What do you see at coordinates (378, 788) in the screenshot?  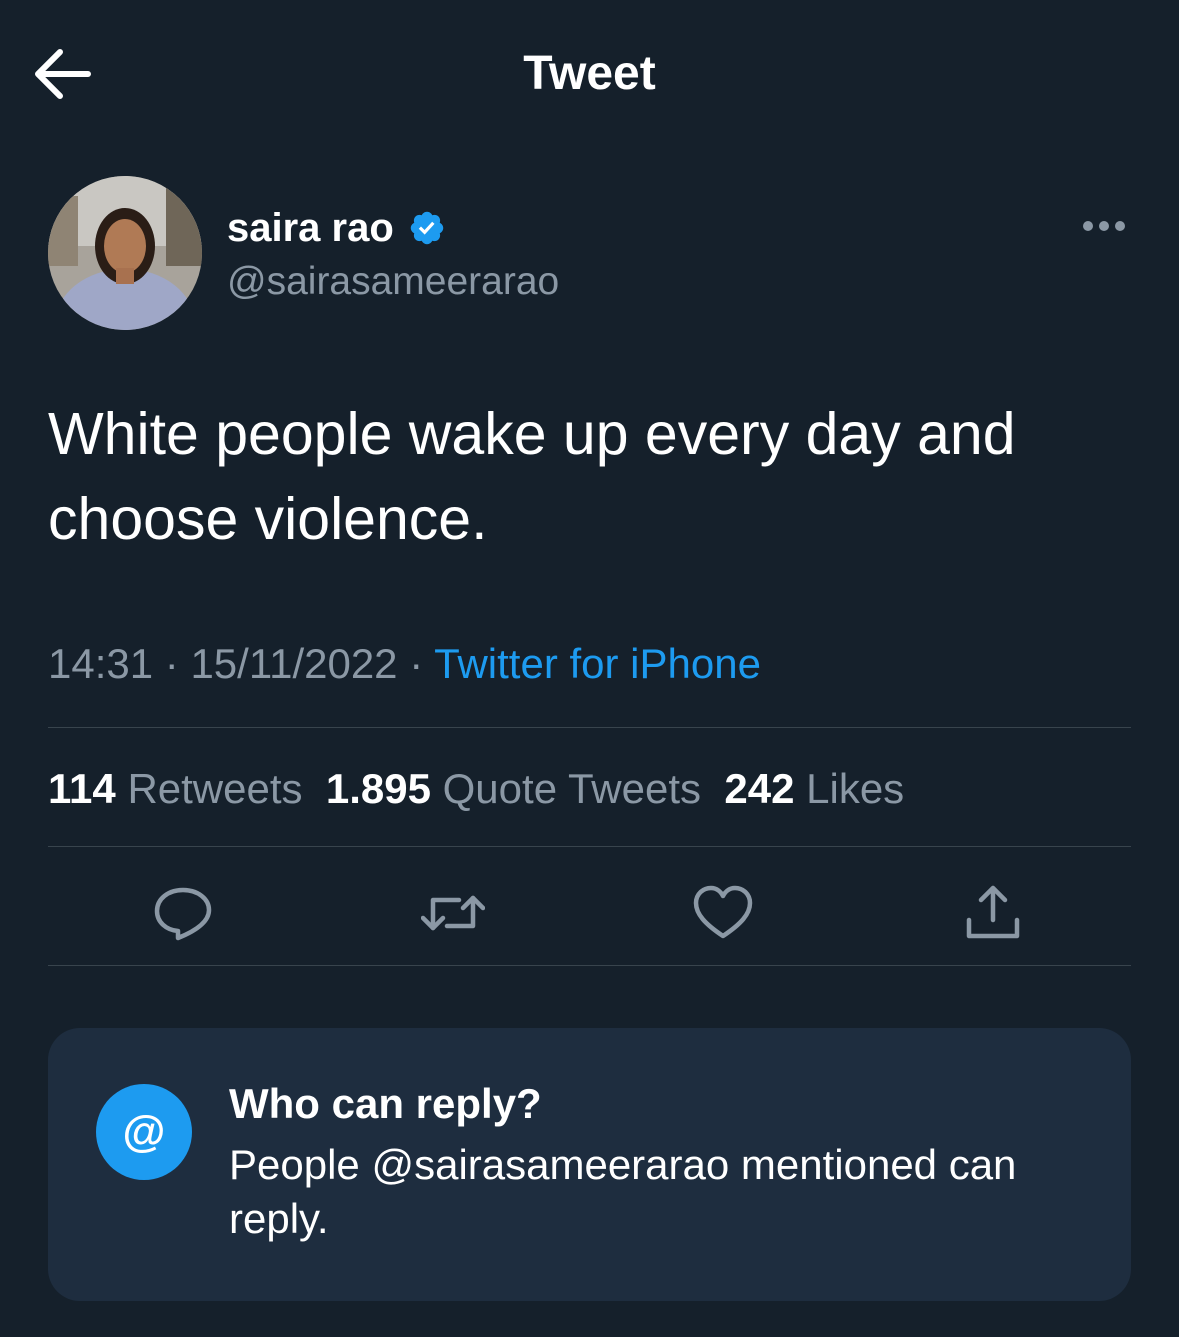 I see `quote-tweets-count: 1.895` at bounding box center [378, 788].